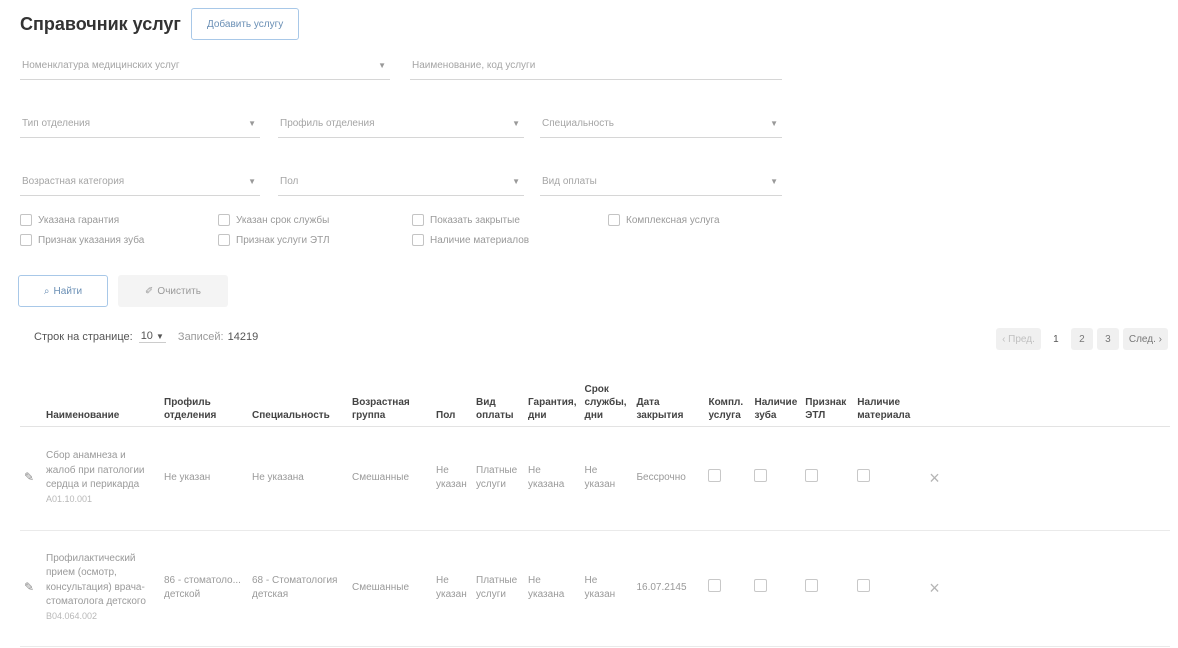 This screenshot has width=1178, height=648. What do you see at coordinates (452, 393) in the screenshot?
I see `col-sex: Пол` at bounding box center [452, 393].